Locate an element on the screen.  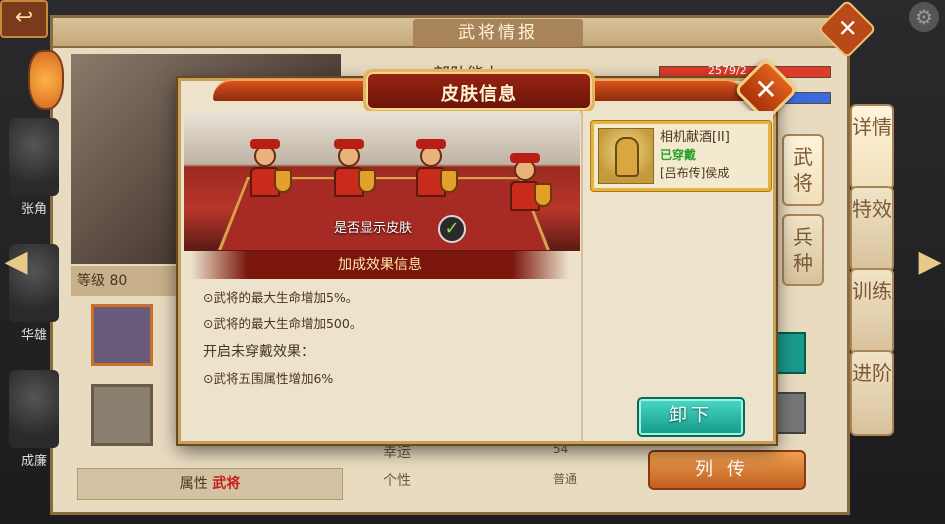
weapon-slot is located at coordinates (122, 335).